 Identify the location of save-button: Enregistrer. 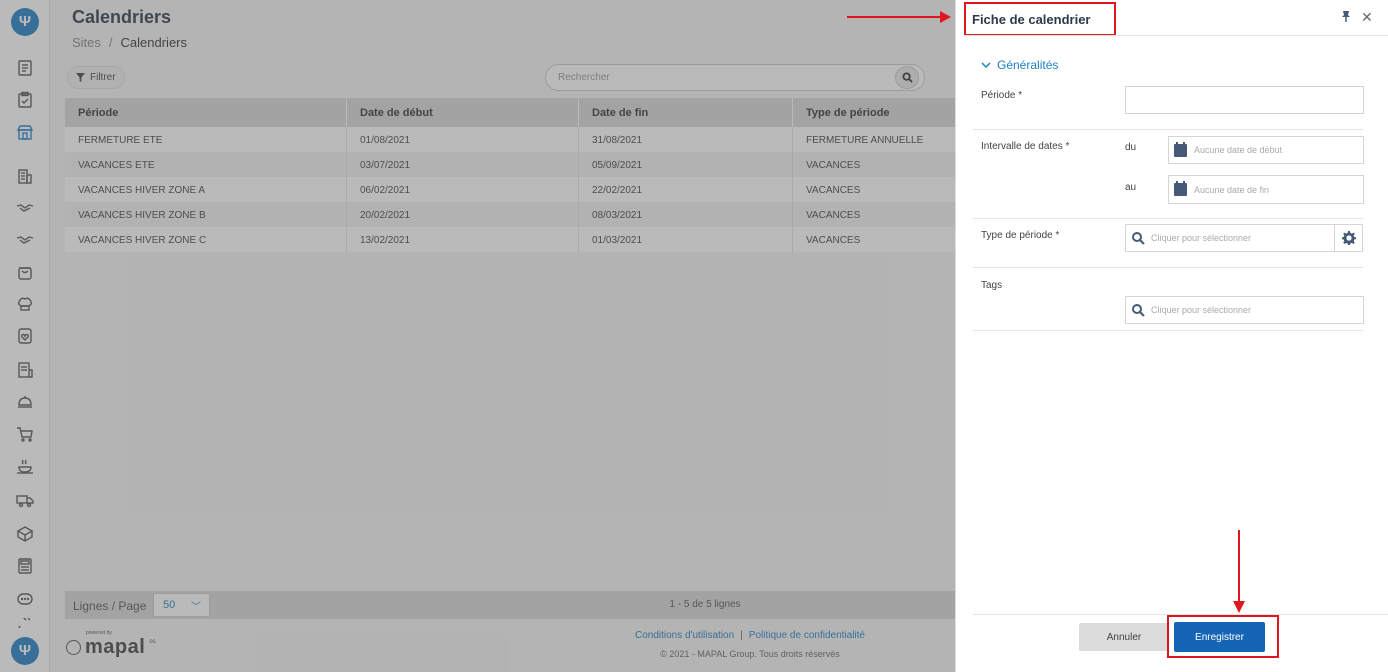
(1219, 637).